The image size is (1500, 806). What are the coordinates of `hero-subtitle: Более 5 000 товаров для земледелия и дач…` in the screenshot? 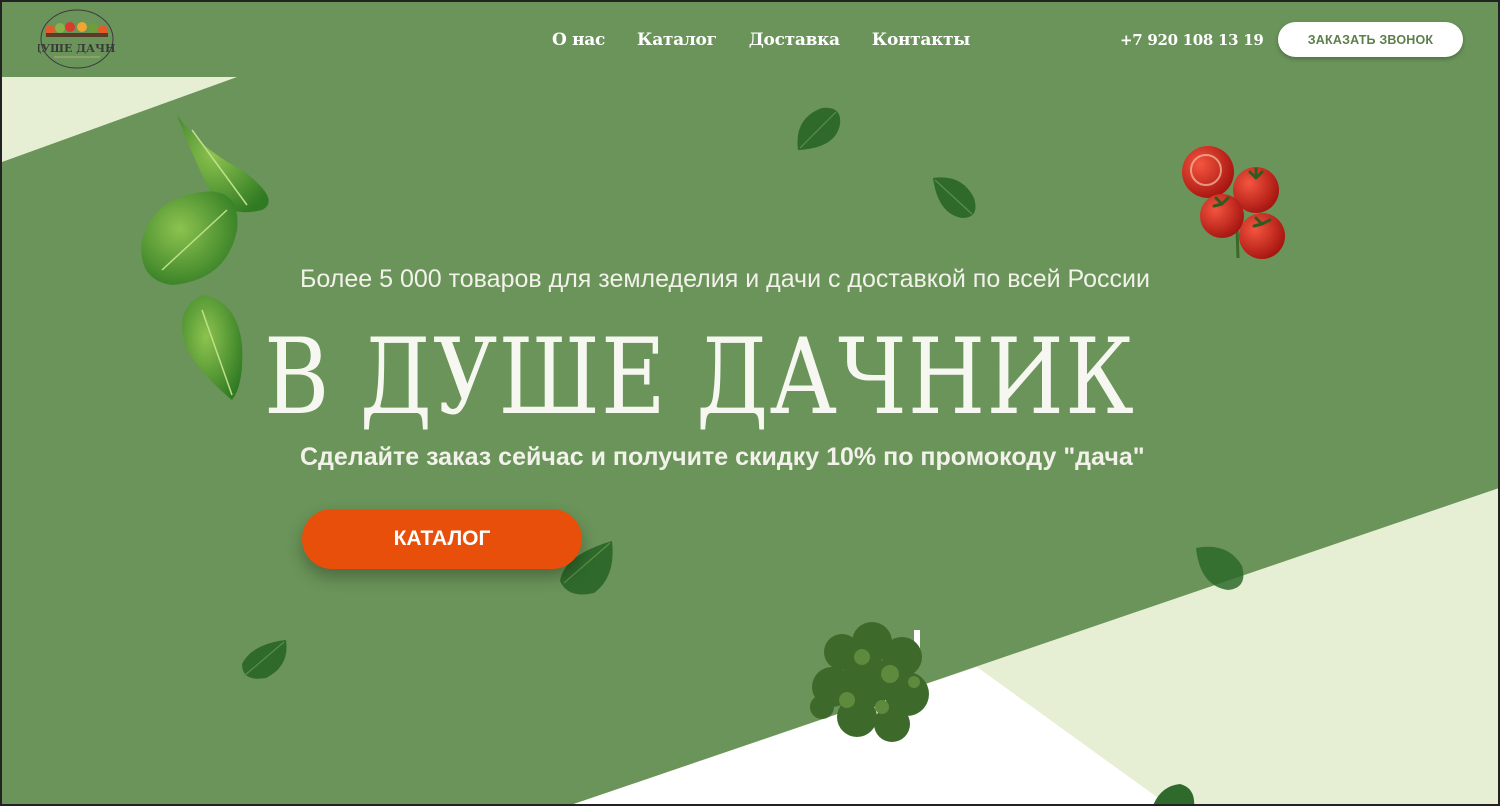 It's located at (725, 279).